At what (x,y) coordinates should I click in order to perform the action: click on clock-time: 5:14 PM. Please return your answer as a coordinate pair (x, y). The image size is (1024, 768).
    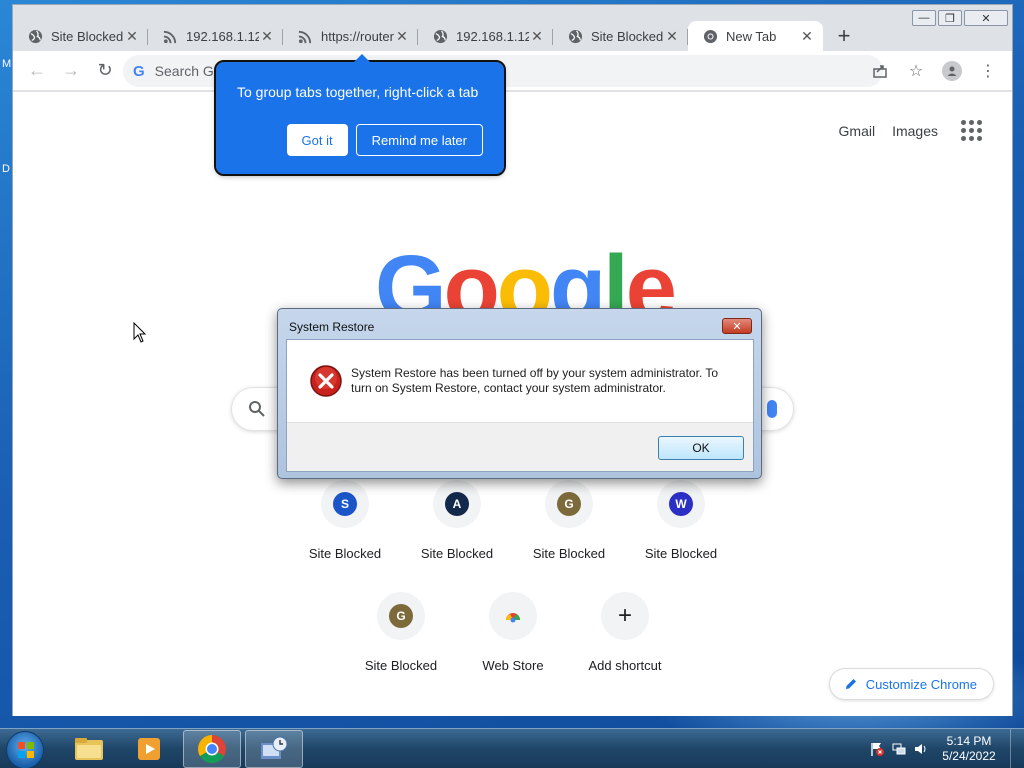
    Looking at the image, I should click on (969, 741).